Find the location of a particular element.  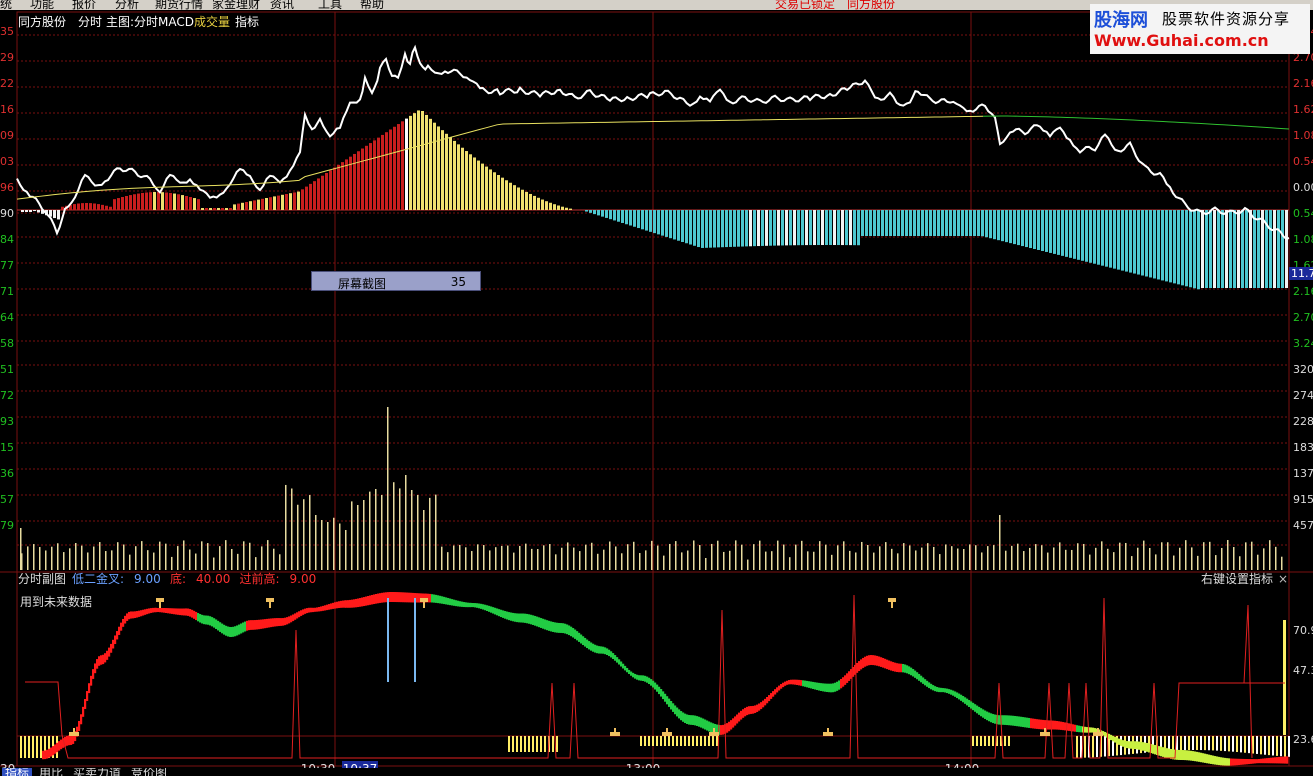

menu-item: 统 is located at coordinates (6, 5).